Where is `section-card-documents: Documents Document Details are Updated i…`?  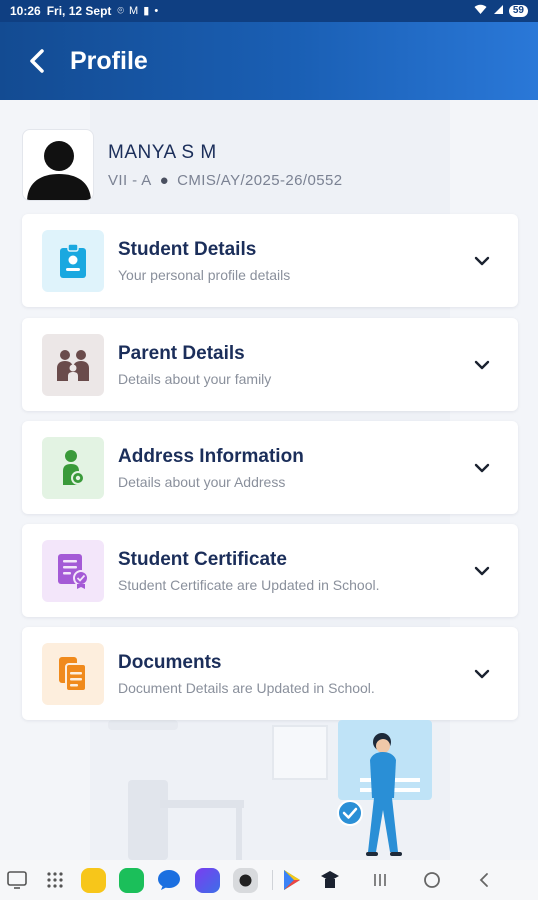
section-card-documents: Documents Document Details are Updated i… is located at coordinates (270, 673).